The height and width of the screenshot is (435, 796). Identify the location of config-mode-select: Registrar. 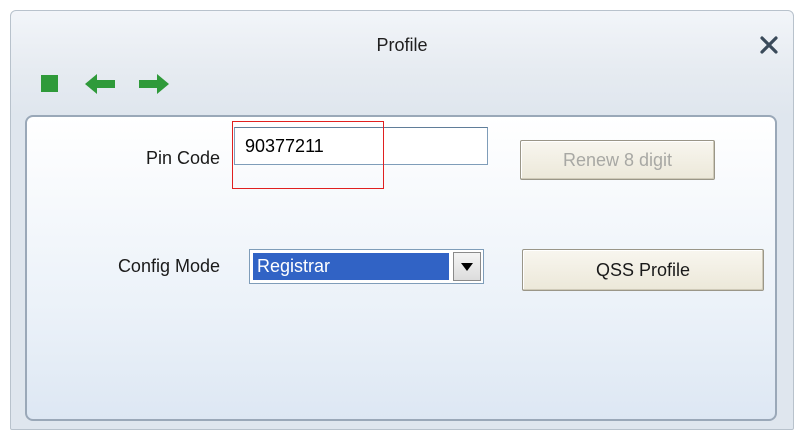
(366, 266).